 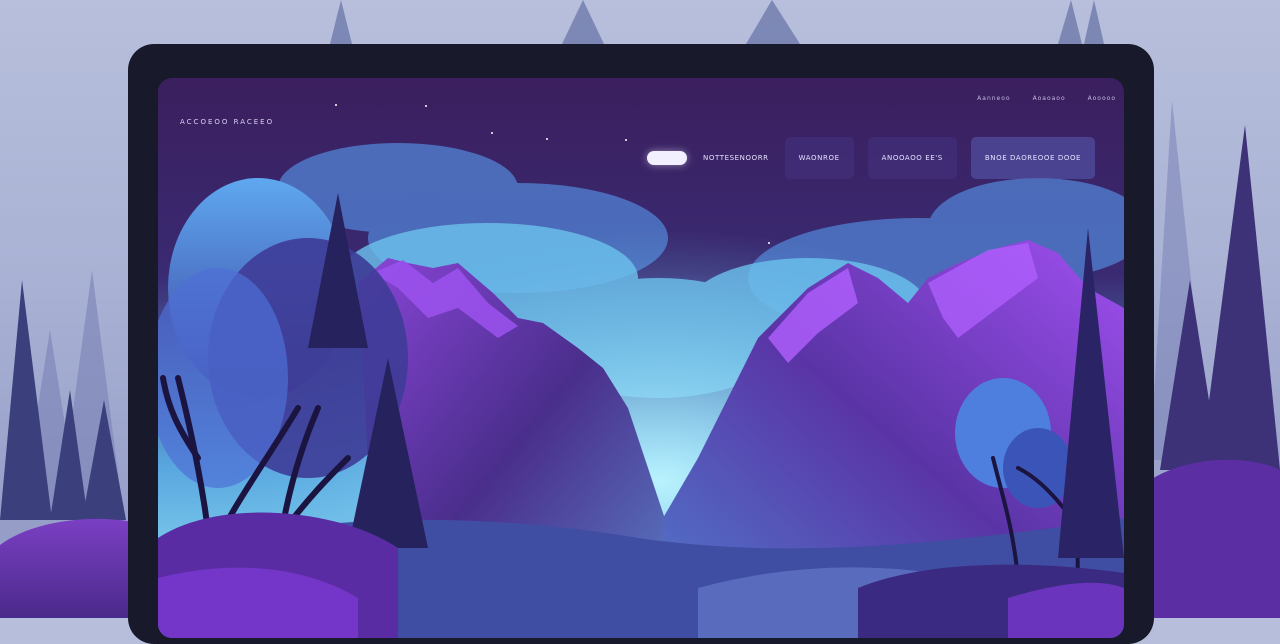 What do you see at coordinates (1049, 98) in the screenshot?
I see `top-link: Aoaoaoo` at bounding box center [1049, 98].